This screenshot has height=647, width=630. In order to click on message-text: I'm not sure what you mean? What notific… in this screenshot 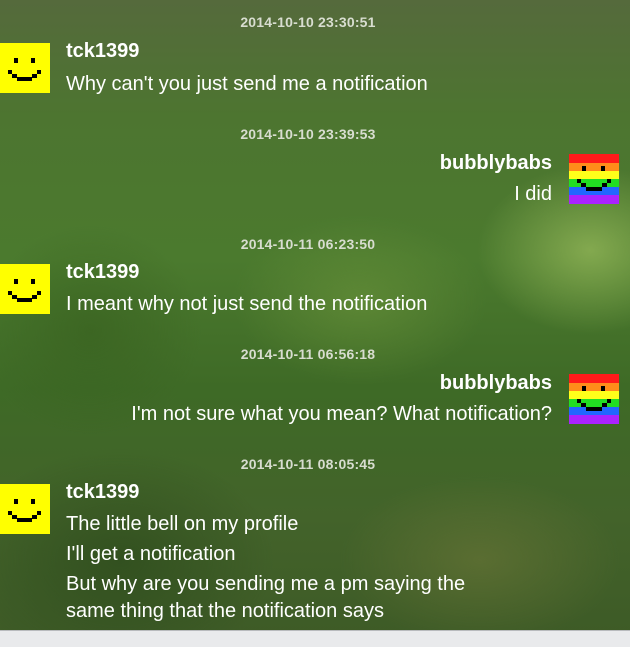, I will do `click(341, 414)`.